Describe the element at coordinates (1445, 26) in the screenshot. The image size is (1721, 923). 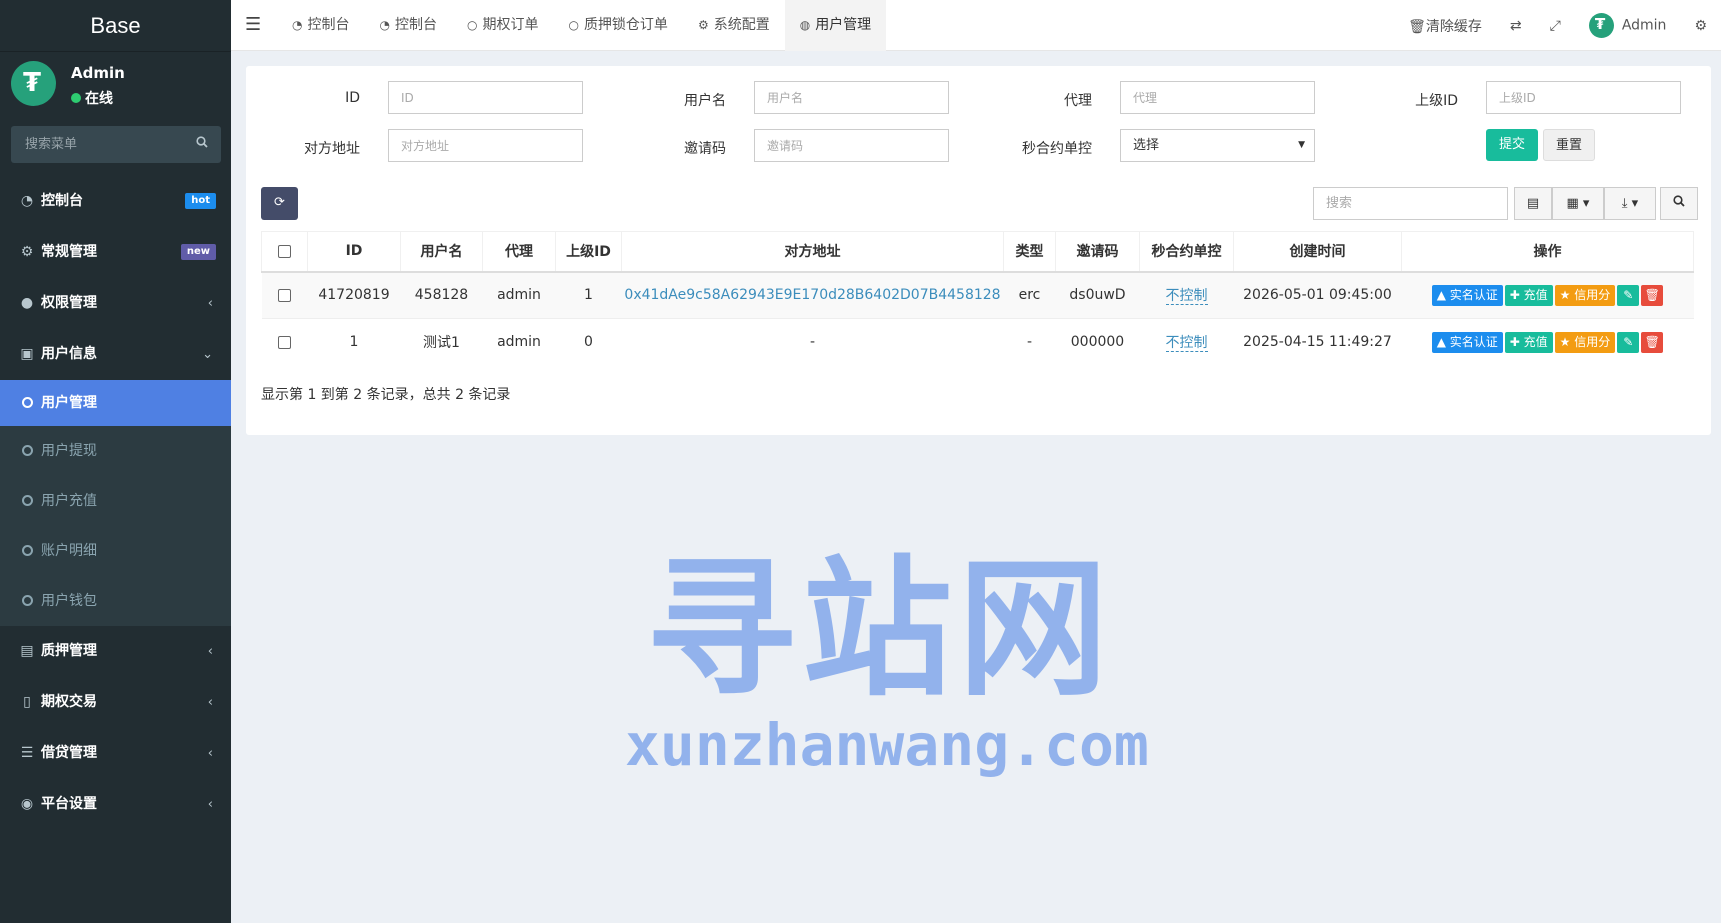
I see `clear-cache-button: 🗑清除缓存` at that location.